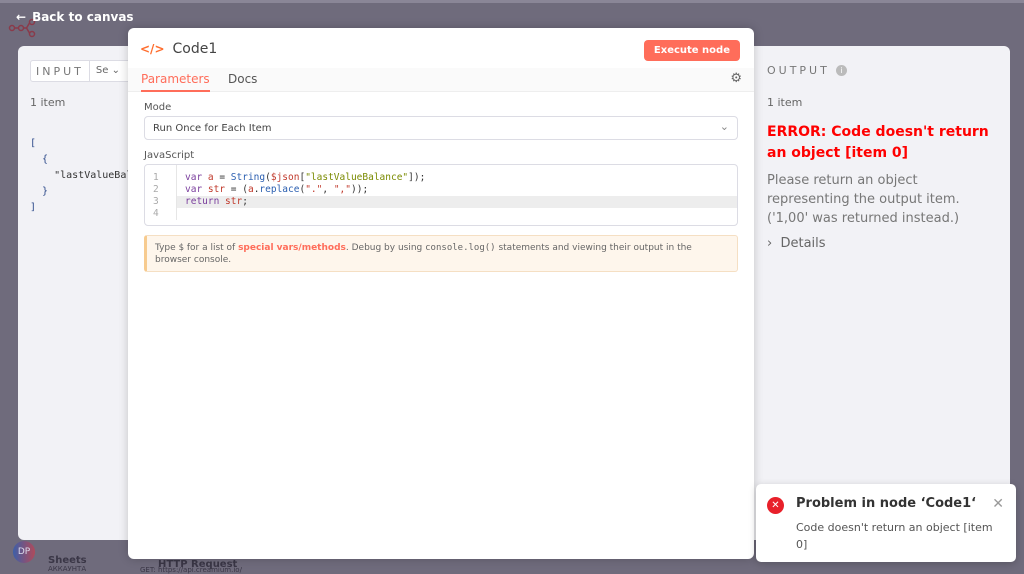 The height and width of the screenshot is (574, 1024). Describe the element at coordinates (441, 128) in the screenshot. I see `mode-select: Run Once for Each Item ⌄` at that location.